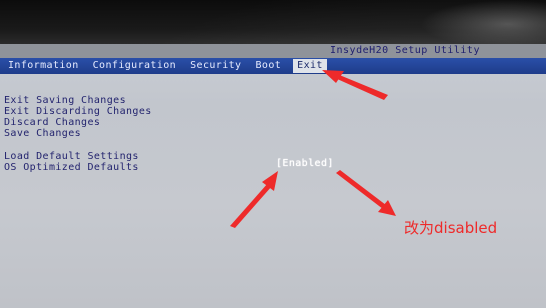  What do you see at coordinates (268, 66) in the screenshot?
I see `tab-boot: Boot` at bounding box center [268, 66].